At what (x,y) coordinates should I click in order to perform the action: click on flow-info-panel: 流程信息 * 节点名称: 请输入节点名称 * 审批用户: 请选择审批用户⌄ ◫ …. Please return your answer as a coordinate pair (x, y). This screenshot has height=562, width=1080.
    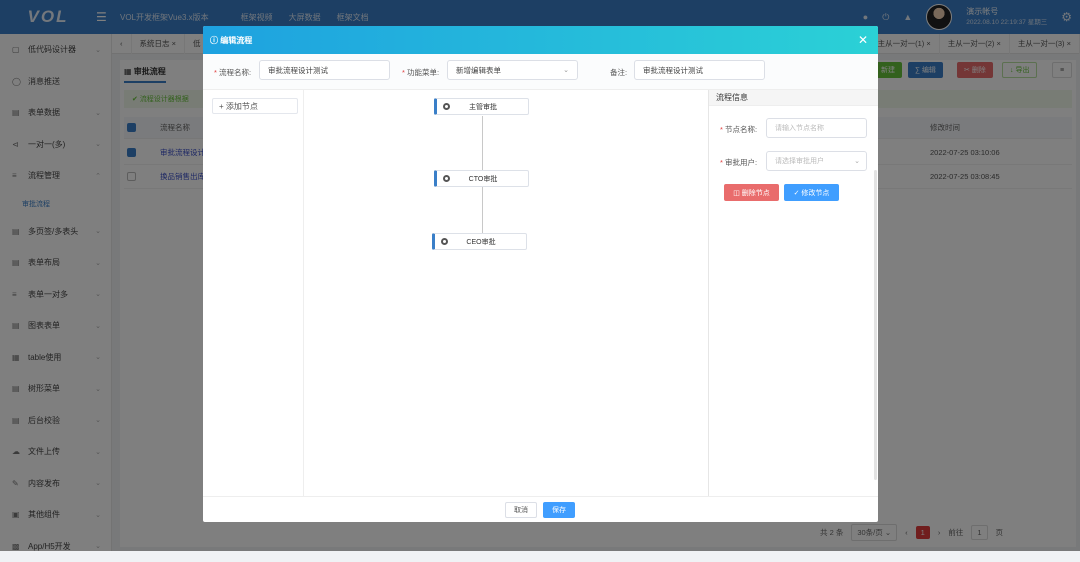
    Looking at the image, I should click on (793, 293).